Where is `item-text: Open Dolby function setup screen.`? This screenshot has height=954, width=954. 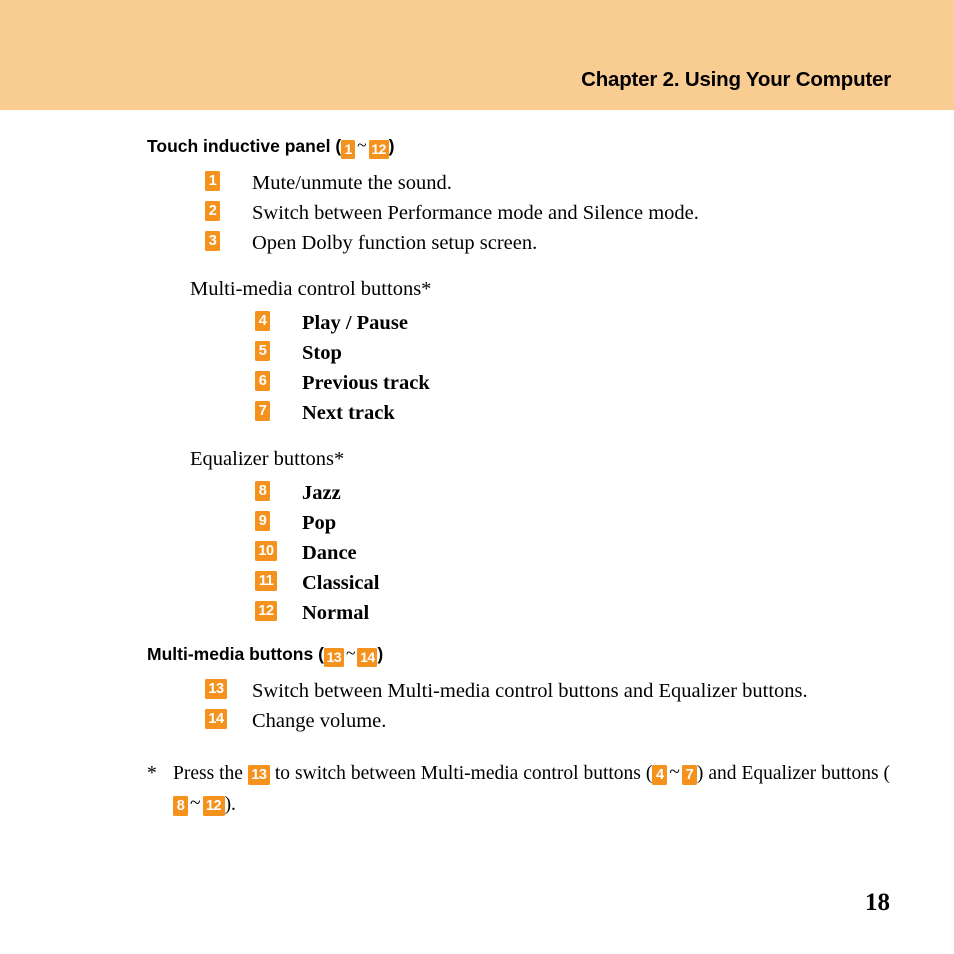 item-text: Open Dolby function setup screen. is located at coordinates (395, 243).